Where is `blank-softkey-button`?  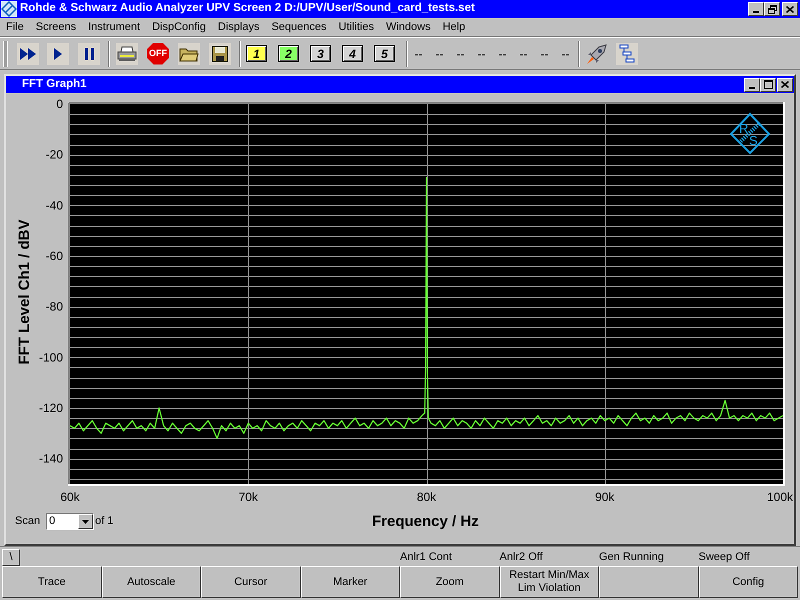 blank-softkey-button is located at coordinates (648, 582).